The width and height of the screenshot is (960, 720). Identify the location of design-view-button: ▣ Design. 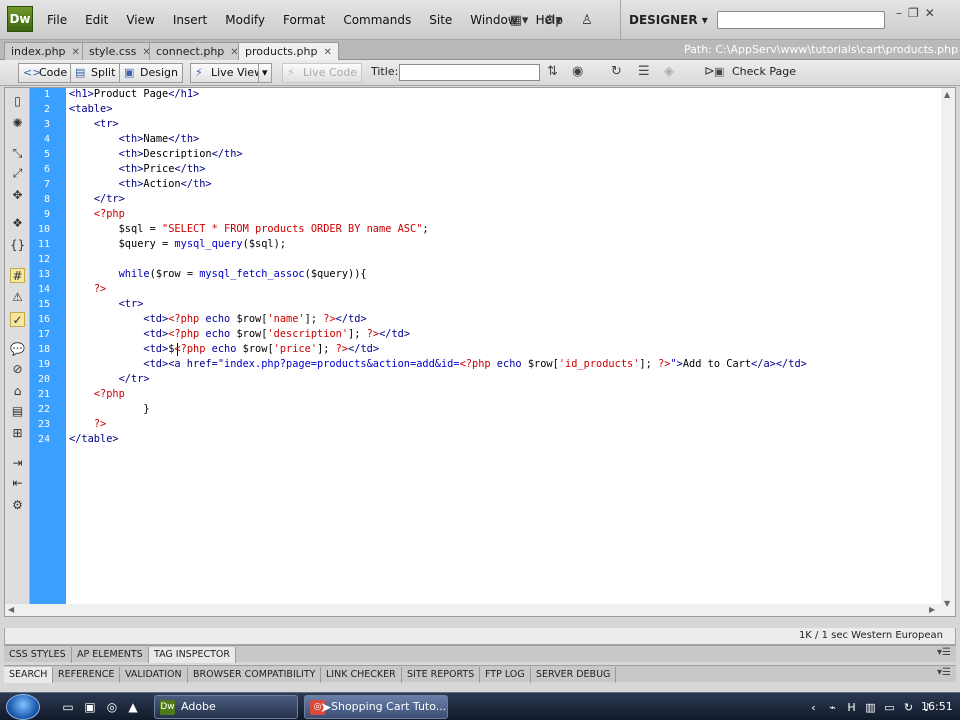
(151, 73).